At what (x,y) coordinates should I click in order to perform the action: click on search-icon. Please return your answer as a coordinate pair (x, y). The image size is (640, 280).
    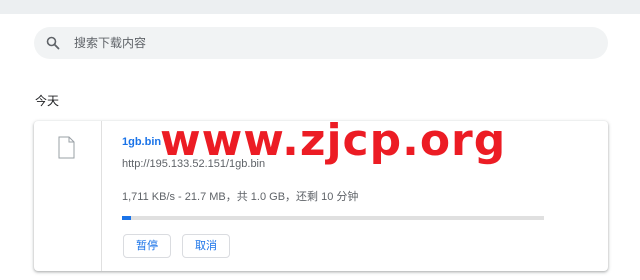
    Looking at the image, I should click on (53, 43).